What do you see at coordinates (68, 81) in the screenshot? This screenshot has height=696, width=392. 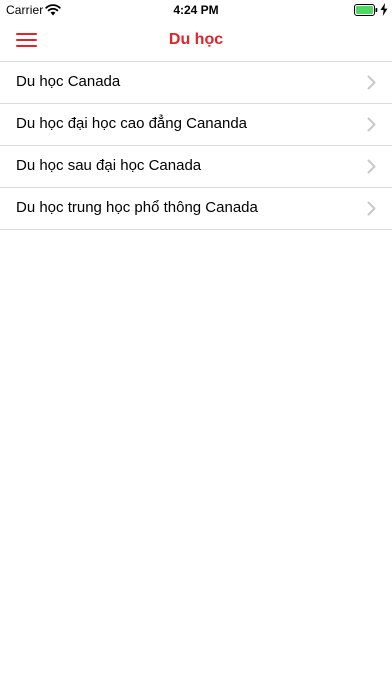 I see `list-item-label: Du học Canada` at bounding box center [68, 81].